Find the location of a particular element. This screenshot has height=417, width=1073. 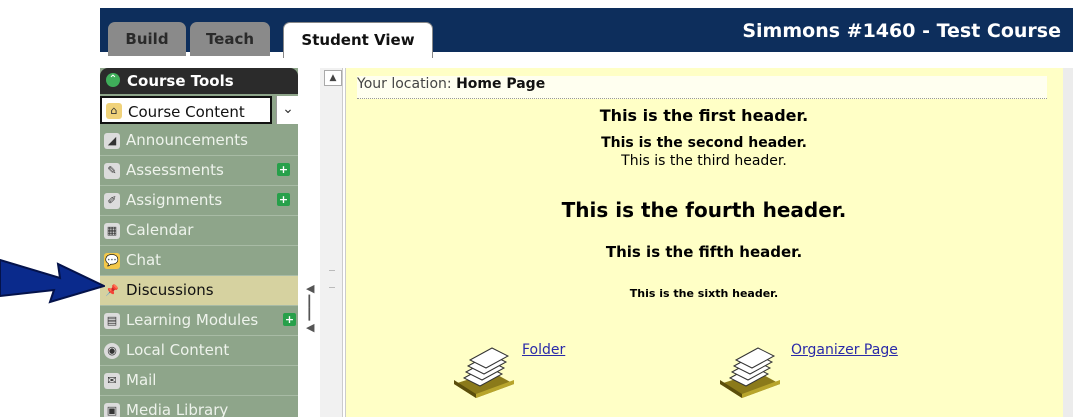

sidebar-item-label: Course Content is located at coordinates (186, 112).